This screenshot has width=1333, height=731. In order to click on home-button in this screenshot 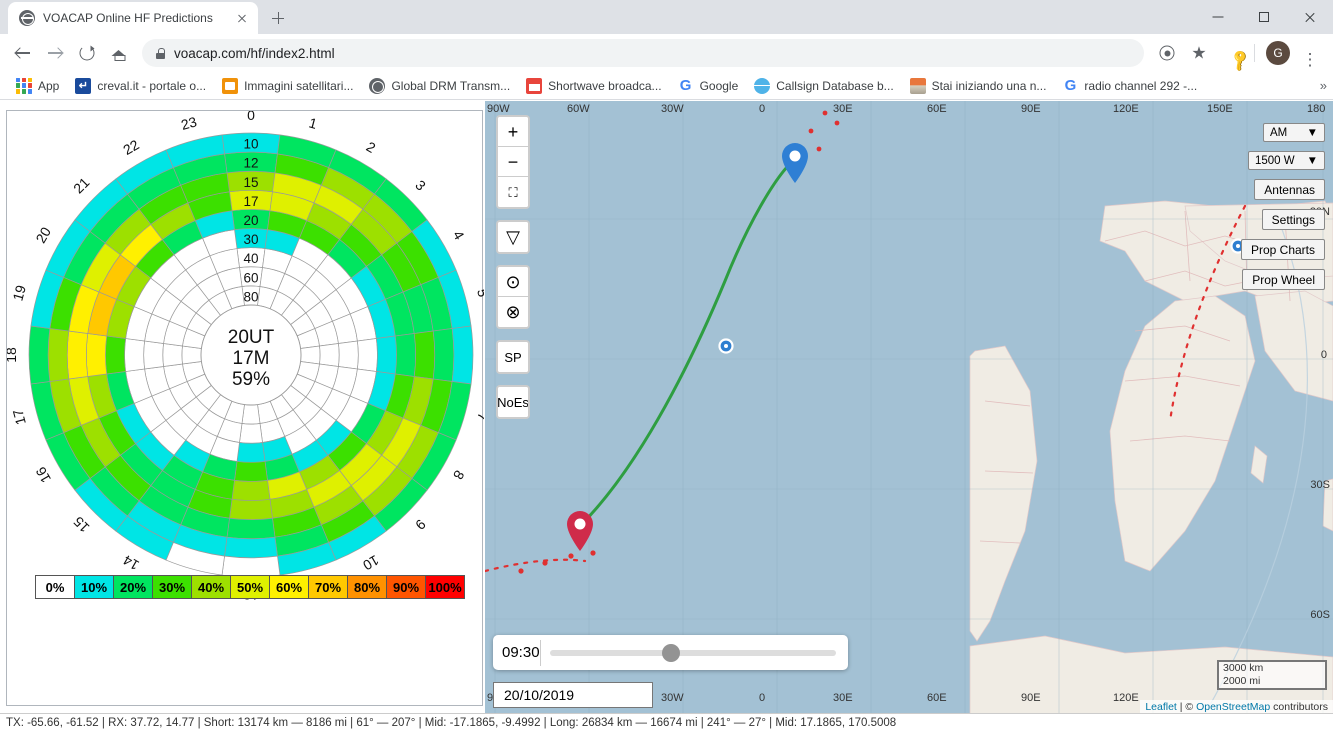, I will do `click(119, 53)`.